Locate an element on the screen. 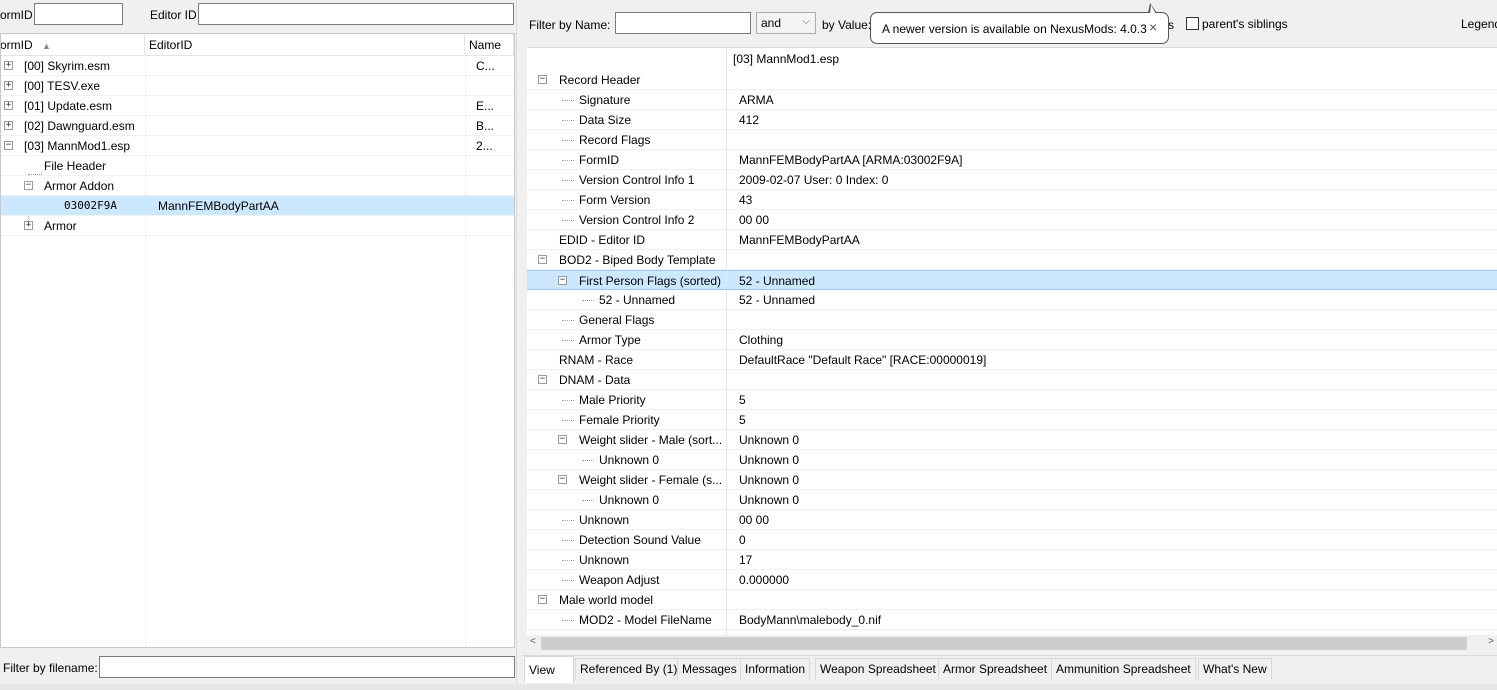 This screenshot has height=690, width=1497. tree-node: + [00] TESV.exe is located at coordinates (257, 86).